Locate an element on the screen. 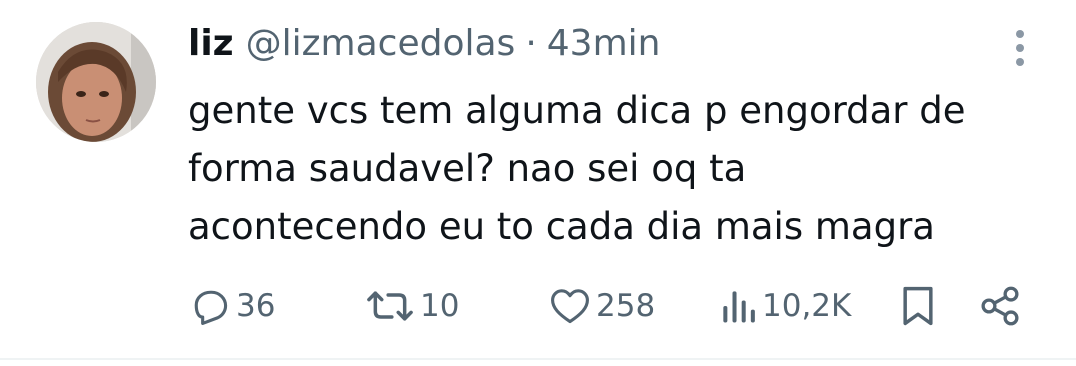 This screenshot has width=1076, height=366. author-name: liz is located at coordinates (211, 44).